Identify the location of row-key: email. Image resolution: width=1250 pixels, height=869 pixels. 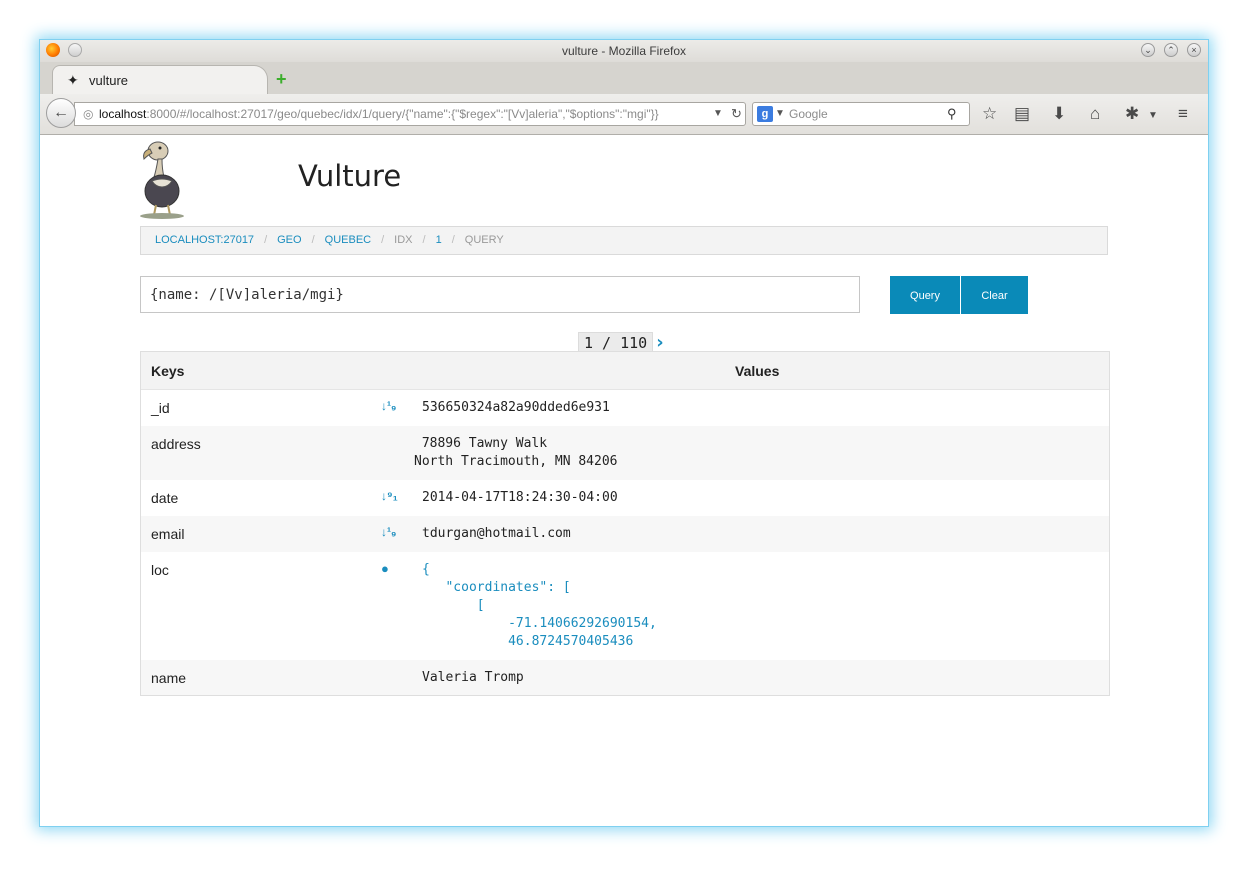
(168, 534).